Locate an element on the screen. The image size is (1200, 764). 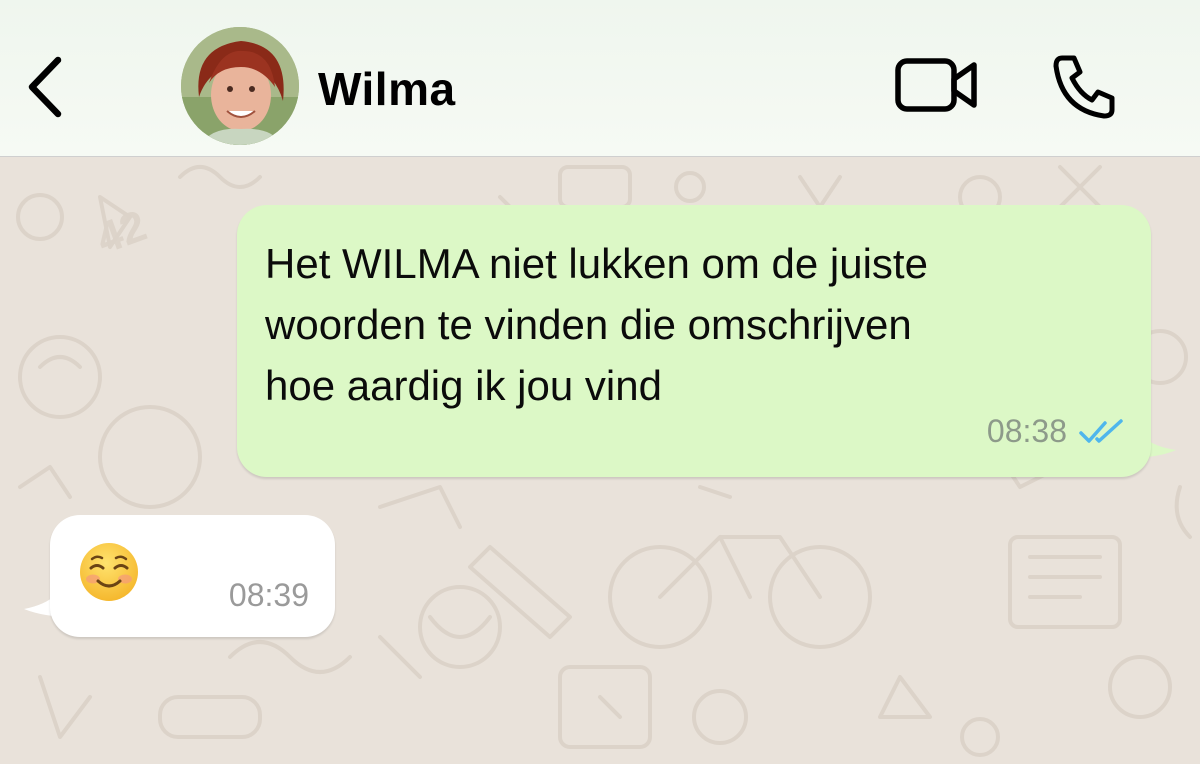
avatar-portrait is located at coordinates (240, 86).